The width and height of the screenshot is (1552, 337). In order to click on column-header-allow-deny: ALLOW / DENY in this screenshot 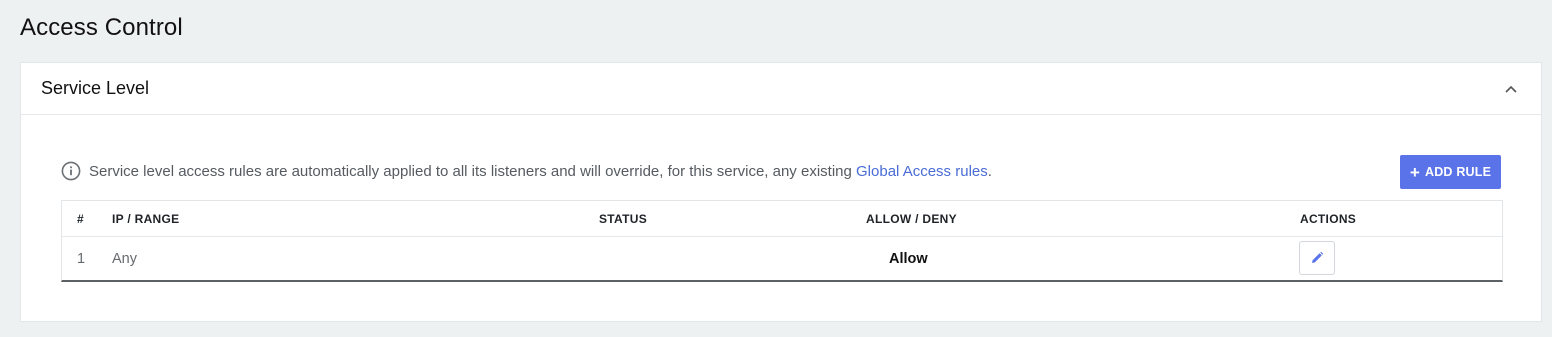, I will do `click(911, 219)`.